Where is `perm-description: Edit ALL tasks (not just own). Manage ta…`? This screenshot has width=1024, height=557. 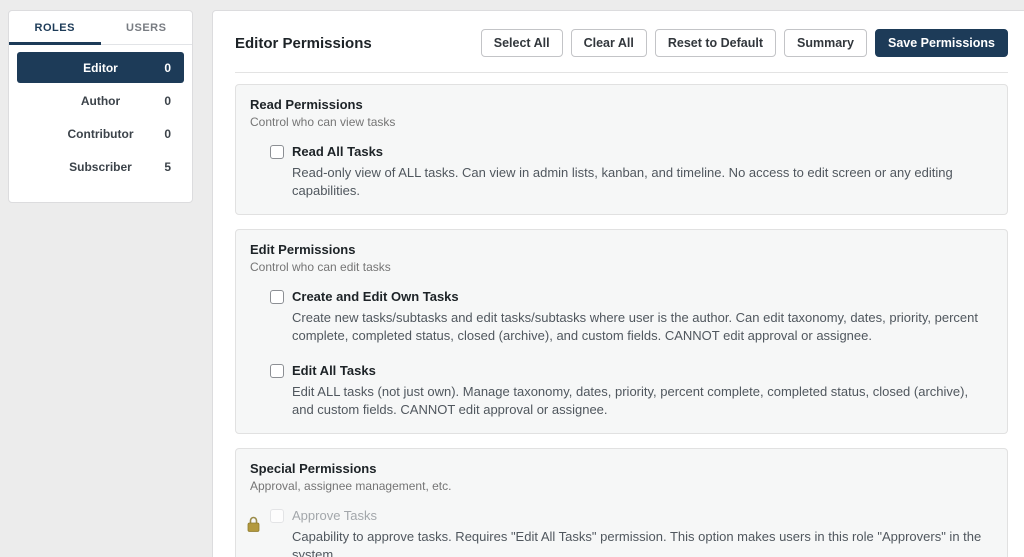
perm-description: Edit ALL tasks (not just own). Manage ta… is located at coordinates (630, 400).